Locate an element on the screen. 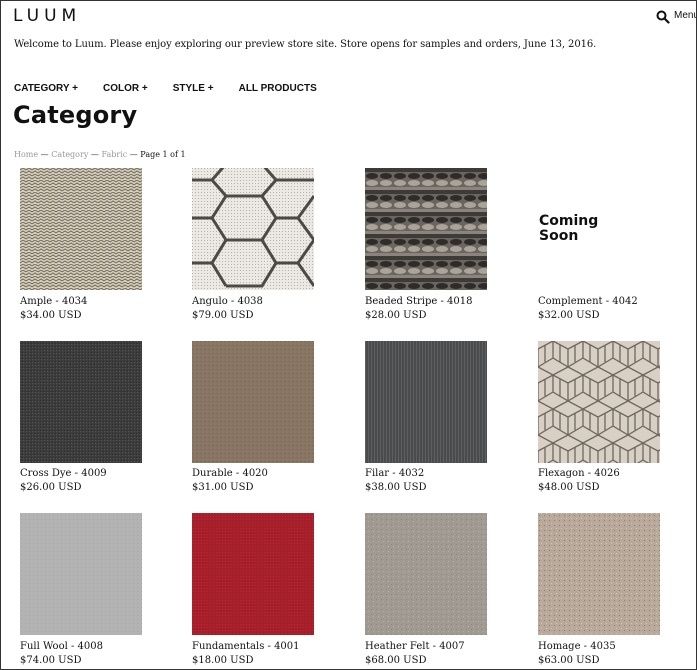  product-image-filar is located at coordinates (426, 402).